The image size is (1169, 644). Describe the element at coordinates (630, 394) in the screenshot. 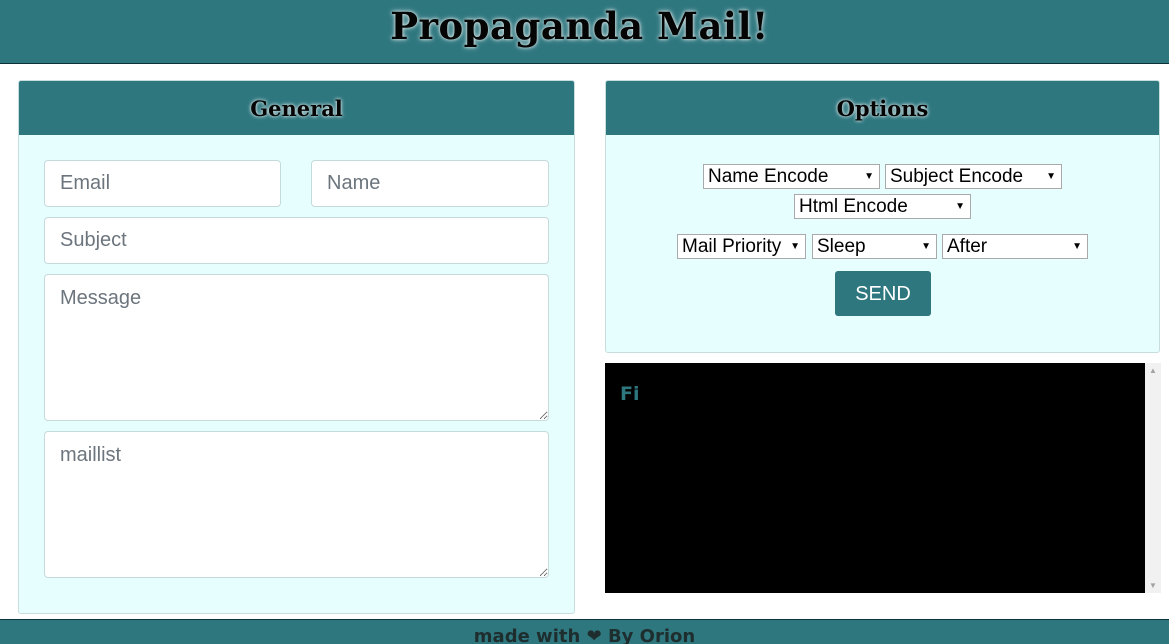

I see `console-output-text: Fi` at that location.